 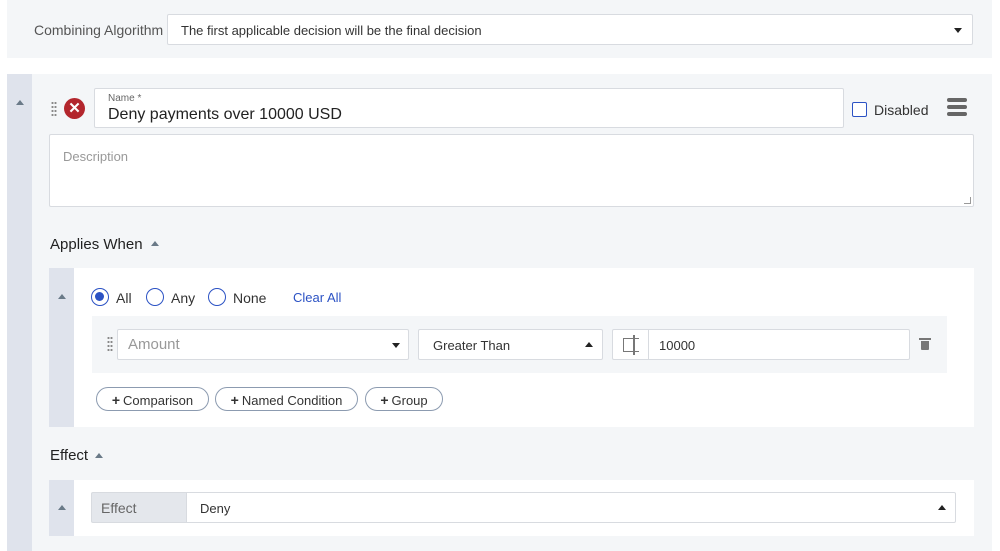 I want to click on resize-grip-icon, so click(x=967, y=200).